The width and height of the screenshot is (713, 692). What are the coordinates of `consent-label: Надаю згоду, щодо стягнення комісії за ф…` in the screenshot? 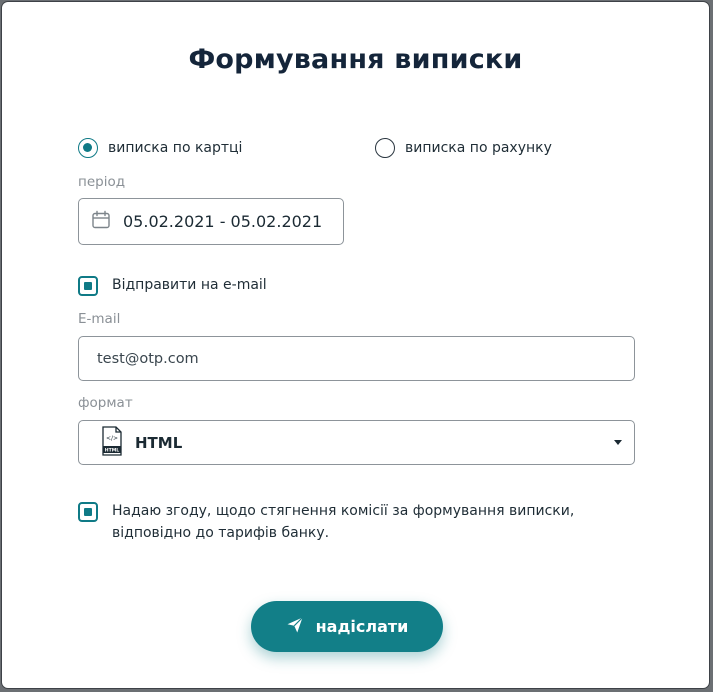 It's located at (343, 522).